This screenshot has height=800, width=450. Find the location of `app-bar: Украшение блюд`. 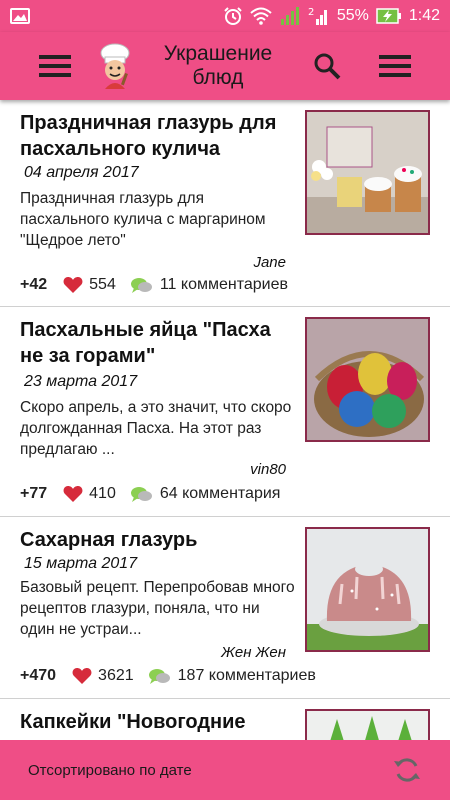

app-bar: Украшение блюд is located at coordinates (225, 66).